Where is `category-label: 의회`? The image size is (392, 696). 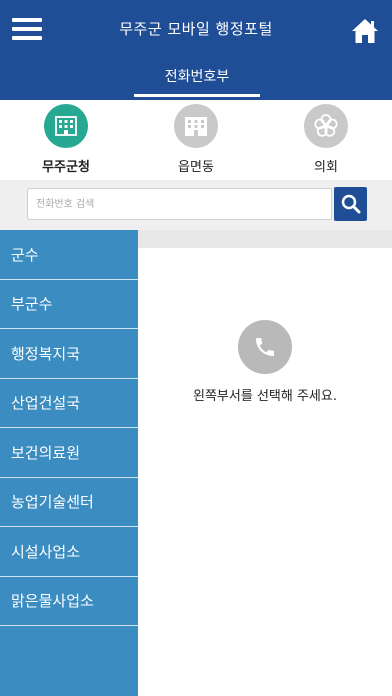 category-label: 의회 is located at coordinates (326, 167).